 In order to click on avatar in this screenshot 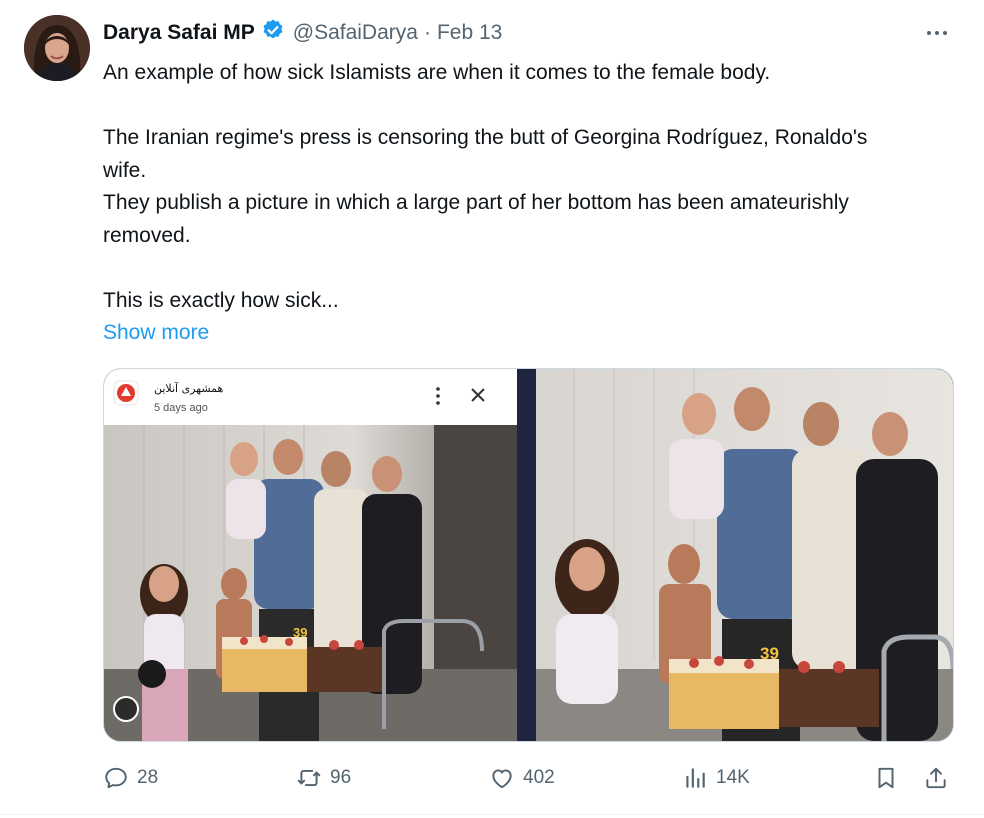, I will do `click(57, 48)`.